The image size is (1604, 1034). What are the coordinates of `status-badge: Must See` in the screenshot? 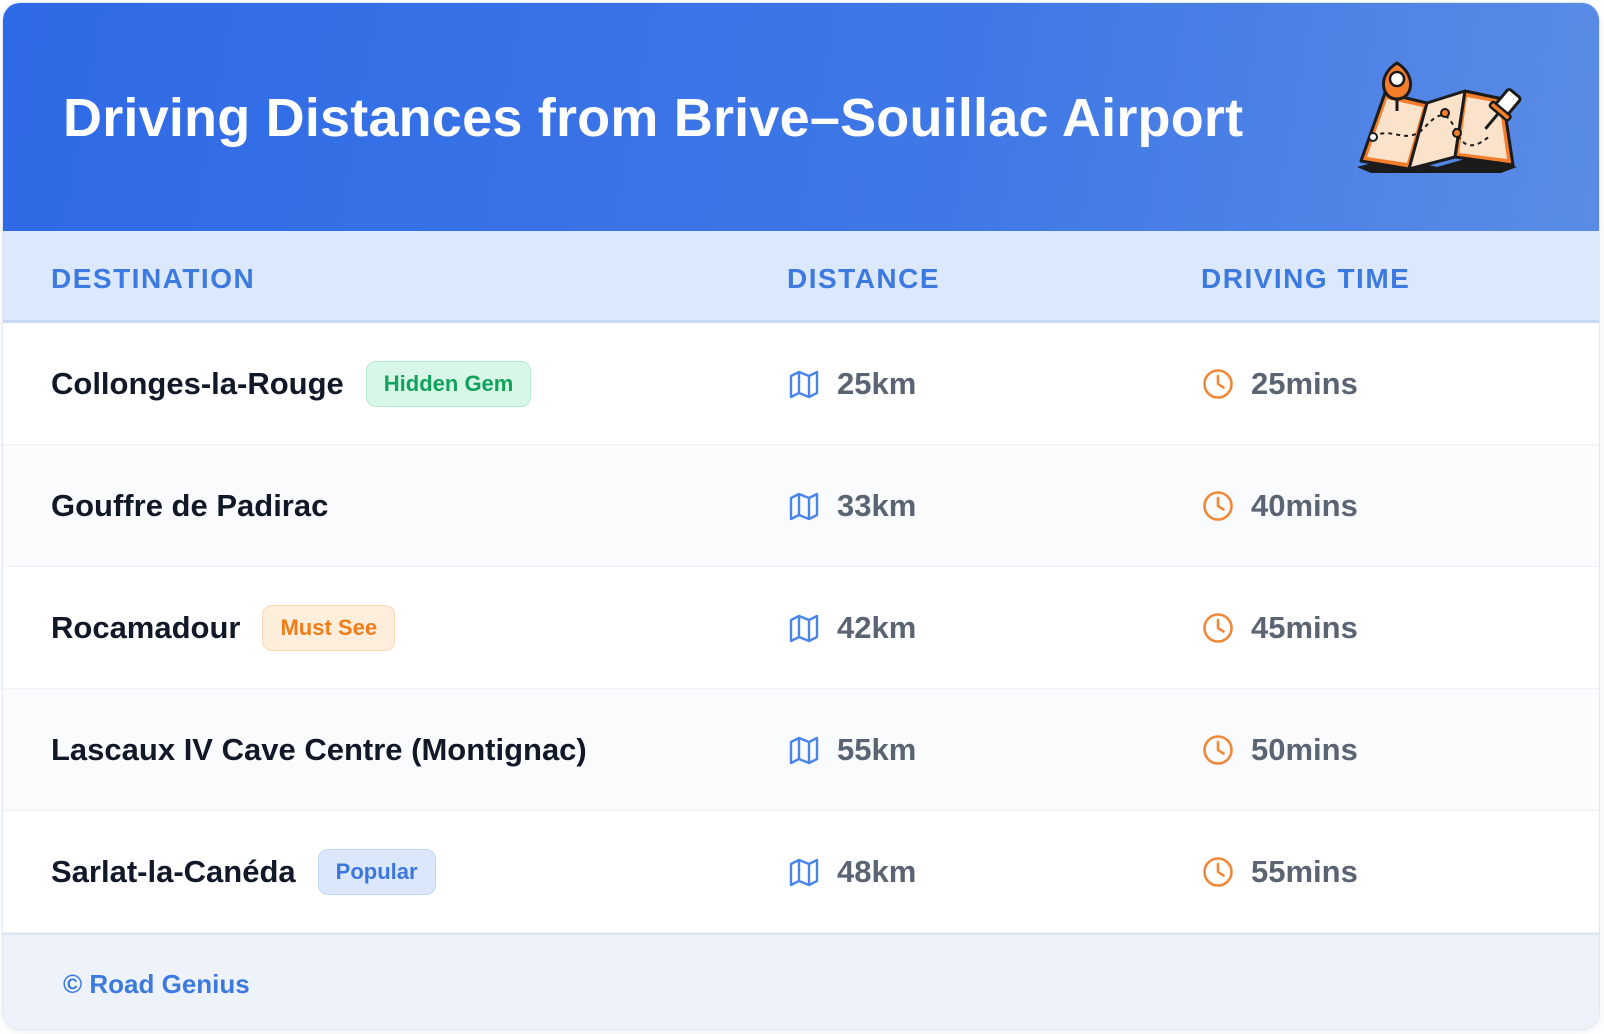 It's located at (329, 627).